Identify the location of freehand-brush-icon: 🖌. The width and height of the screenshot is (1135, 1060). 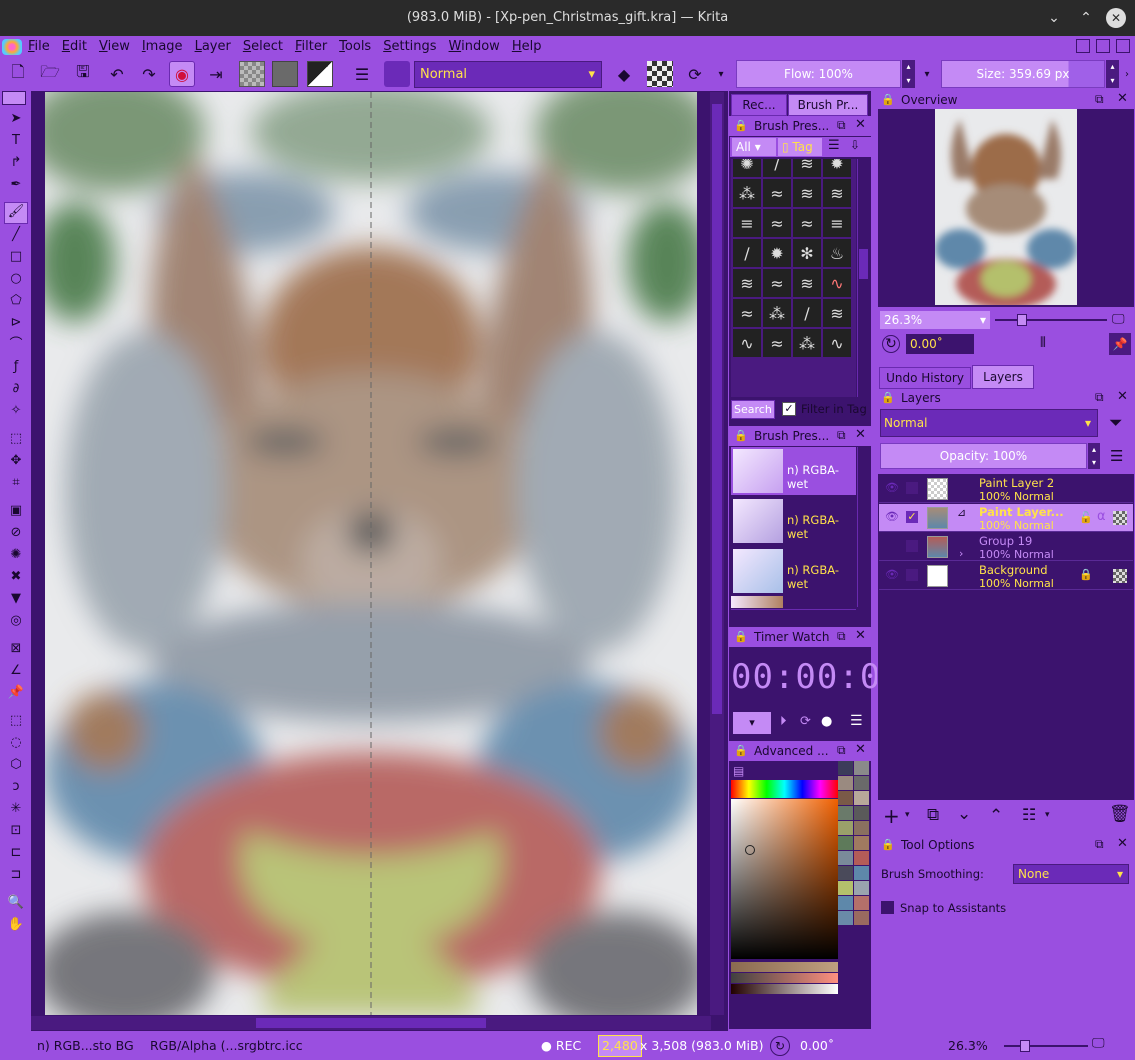
(16, 213).